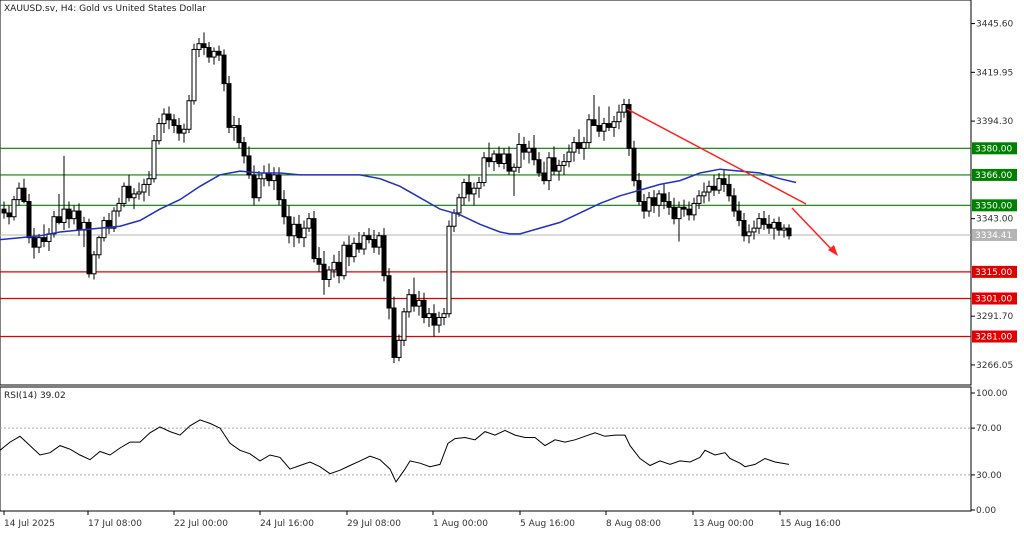 The height and width of the screenshot is (533, 1024). Describe the element at coordinates (994, 25) in the screenshot. I see `price-tick-label-0: 3445.60` at that location.